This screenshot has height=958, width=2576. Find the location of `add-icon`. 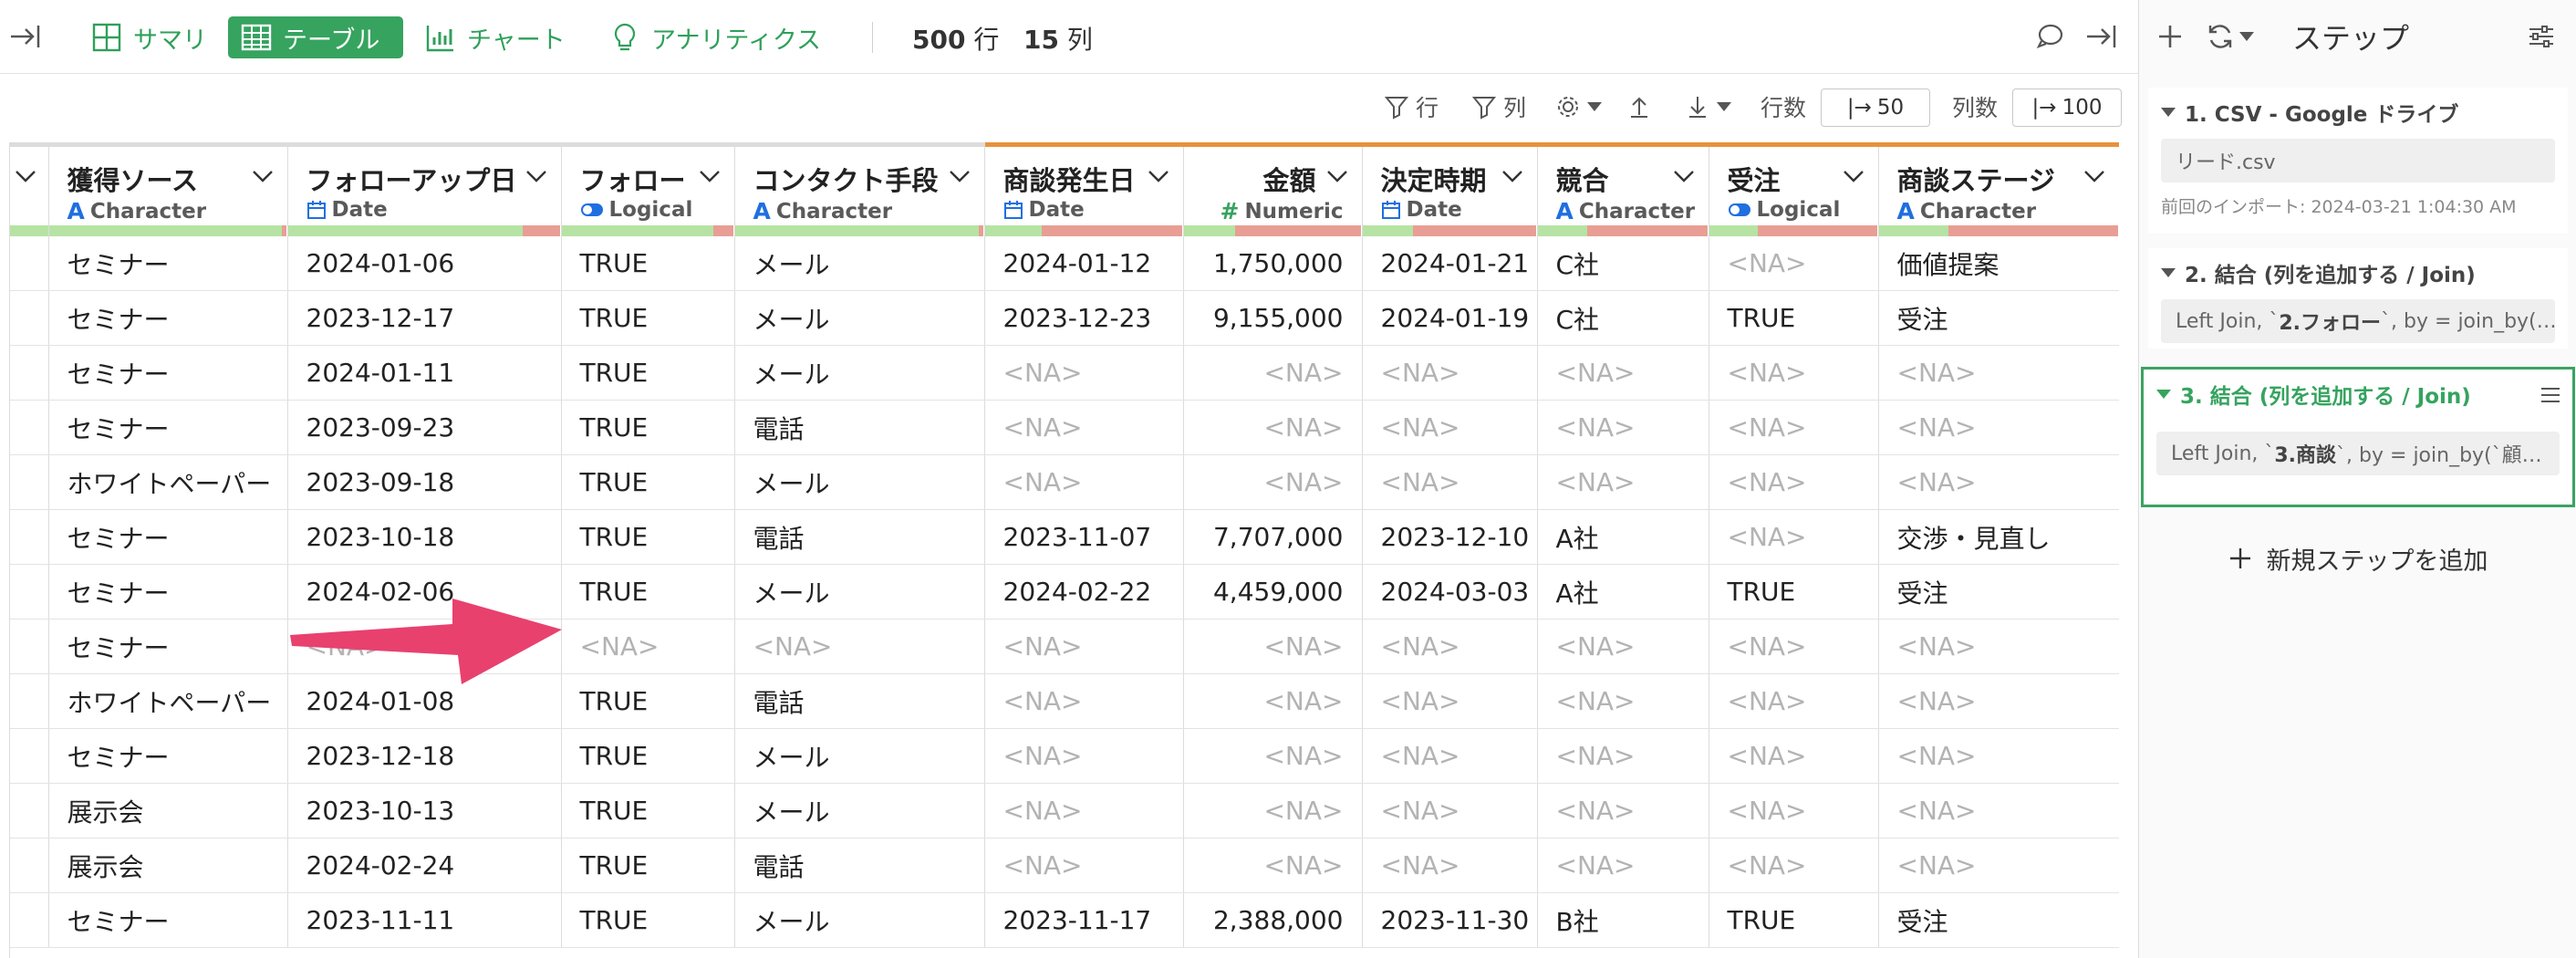

add-icon is located at coordinates (2170, 36).